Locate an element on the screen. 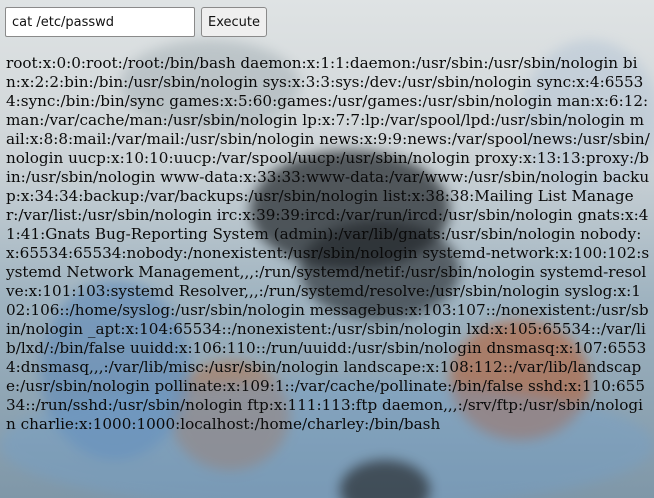  execute-button: Execute is located at coordinates (234, 22).